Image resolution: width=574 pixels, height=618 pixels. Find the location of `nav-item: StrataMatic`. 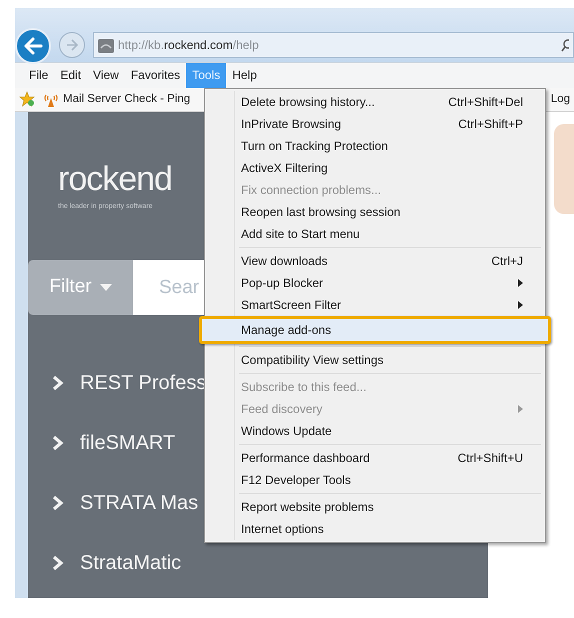

nav-item: StrataMatic is located at coordinates (117, 563).